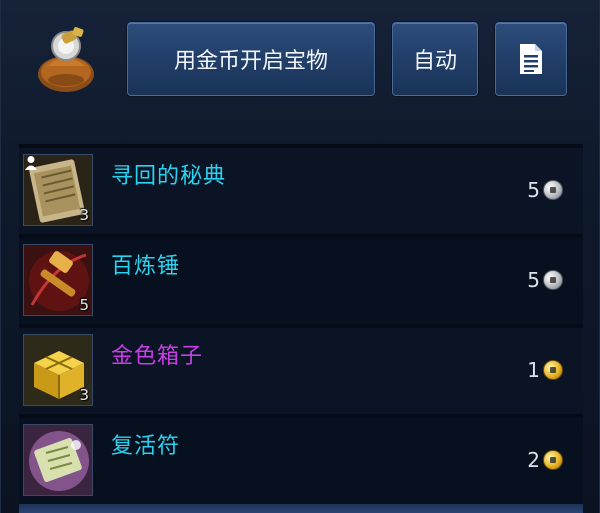 The width and height of the screenshot is (600, 513). I want to click on item-cost: 2, so click(545, 460).